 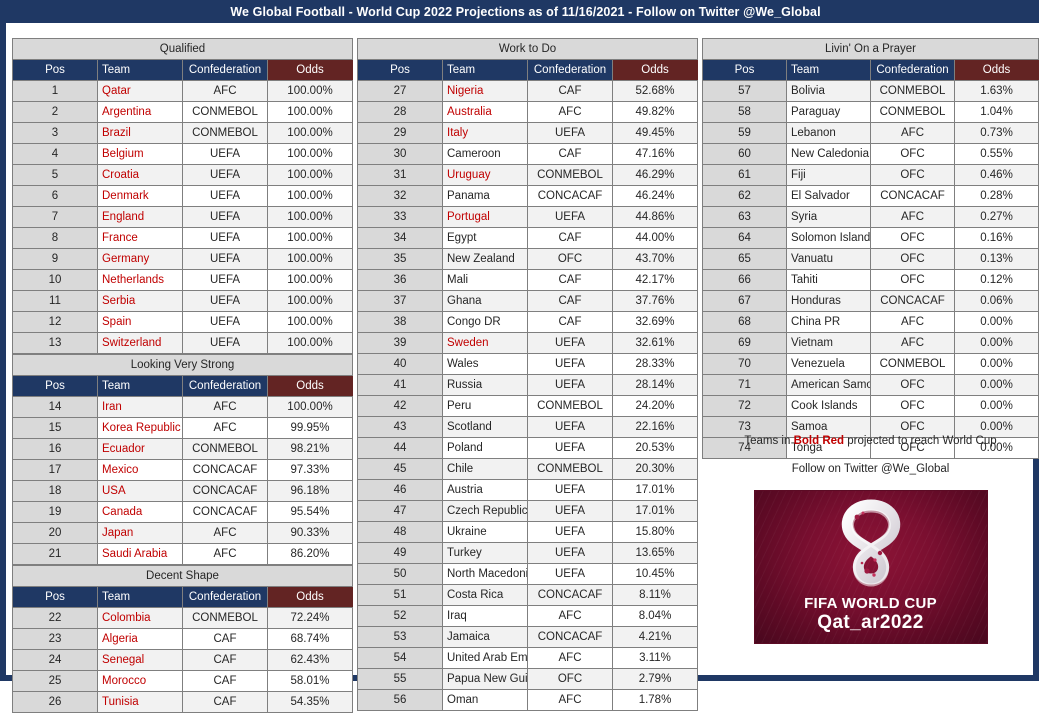 I want to click on table-row: 18 USA CONCACAF 96.18%, so click(x=182, y=491).